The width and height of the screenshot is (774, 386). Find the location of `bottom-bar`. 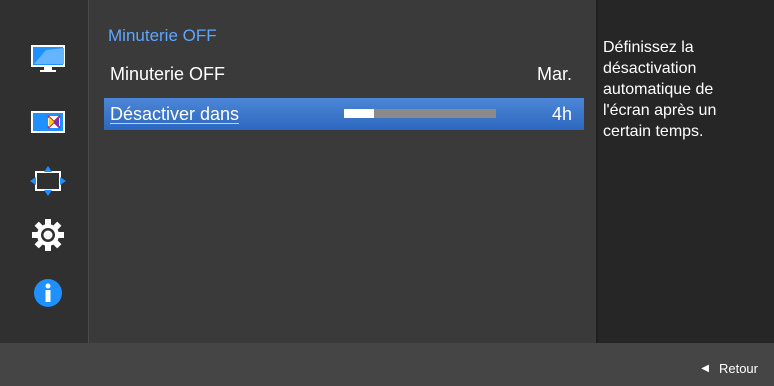

bottom-bar is located at coordinates (387, 364).